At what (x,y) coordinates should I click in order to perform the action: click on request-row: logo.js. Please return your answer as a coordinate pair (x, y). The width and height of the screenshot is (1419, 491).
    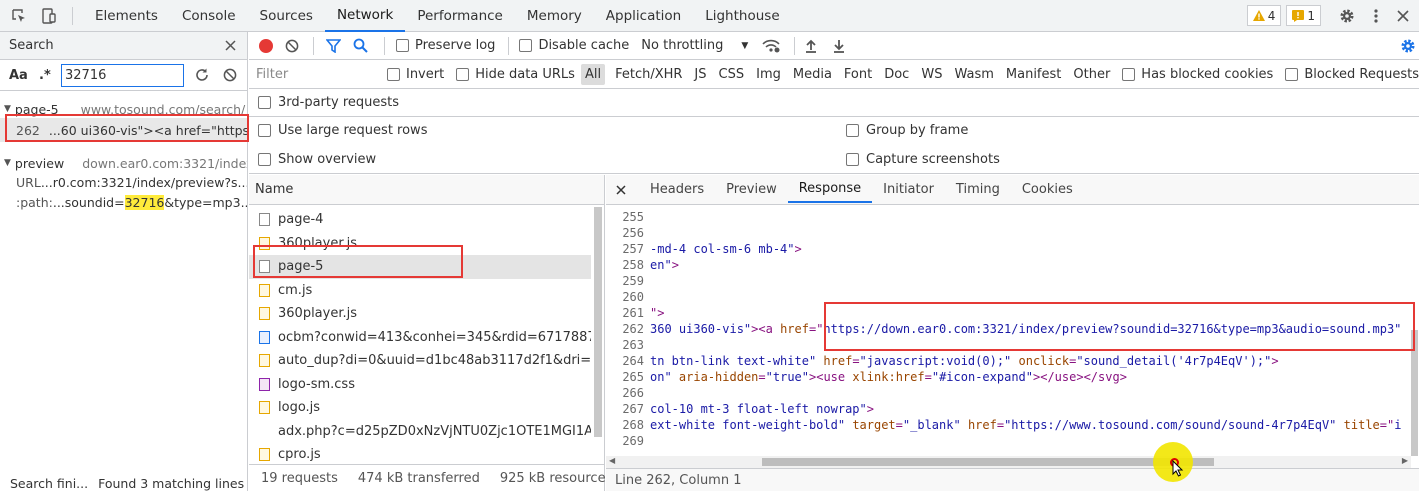
    Looking at the image, I should click on (420, 408).